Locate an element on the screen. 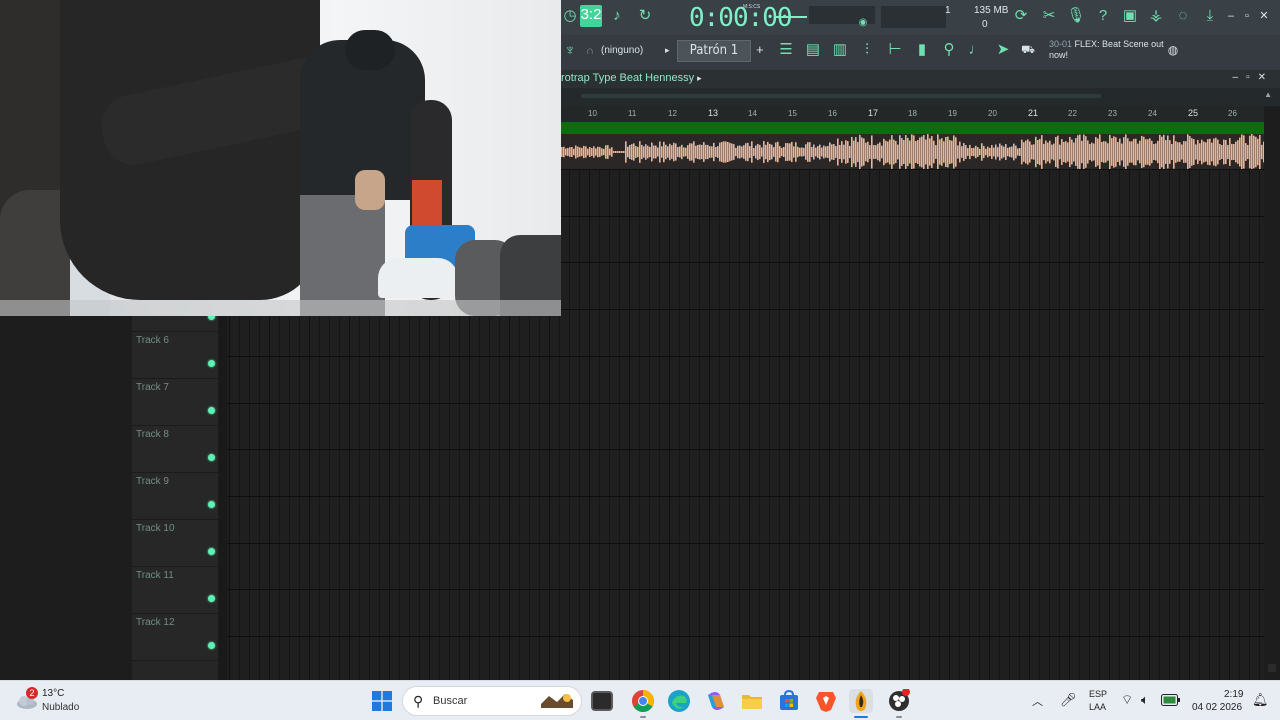 This screenshot has width=1280, height=720. keyboard-layout: LAA is located at coordinates (1097, 707).